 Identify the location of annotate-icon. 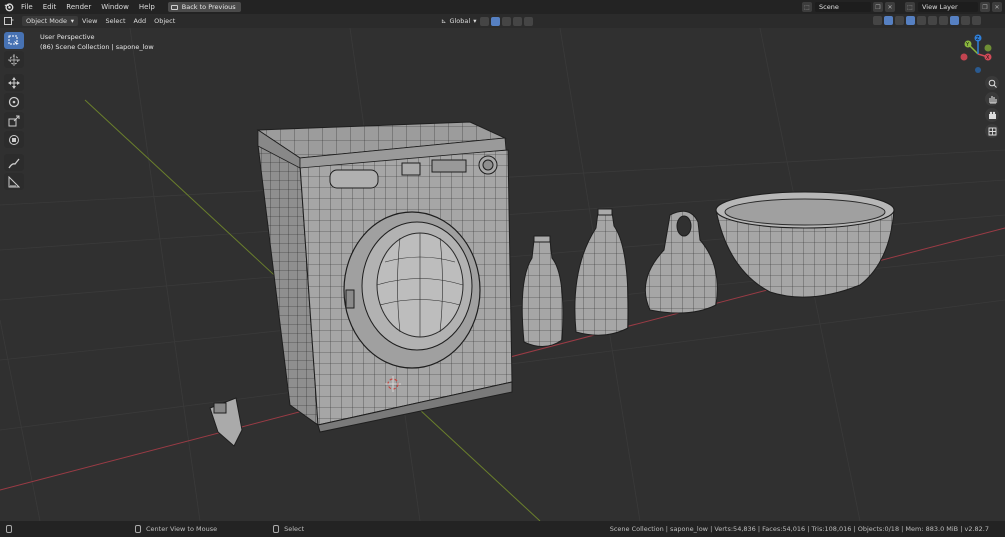
(14, 163).